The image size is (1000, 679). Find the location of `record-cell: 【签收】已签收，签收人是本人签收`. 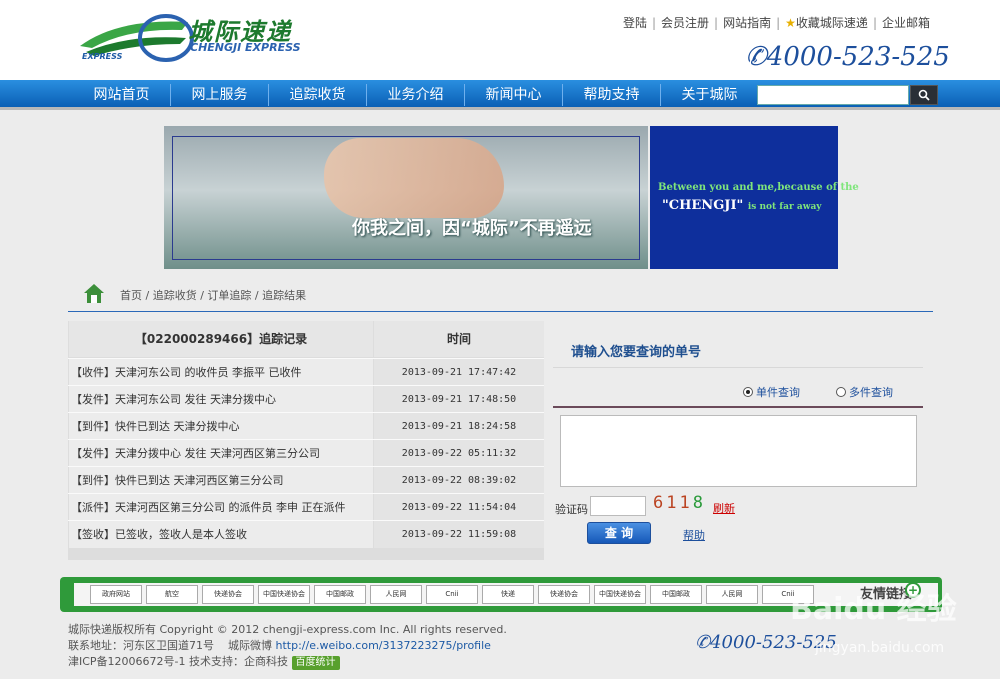

record-cell: 【签收】已签收，签收人是本人签收 is located at coordinates (221, 534).